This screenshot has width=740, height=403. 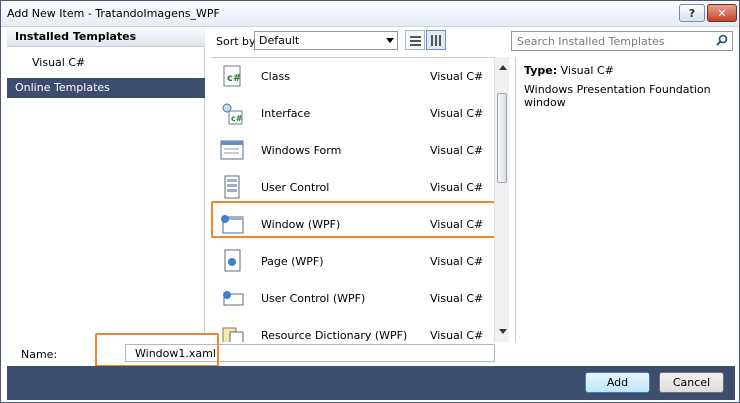 I want to click on template-type: Type: Visual C#, so click(x=569, y=70).